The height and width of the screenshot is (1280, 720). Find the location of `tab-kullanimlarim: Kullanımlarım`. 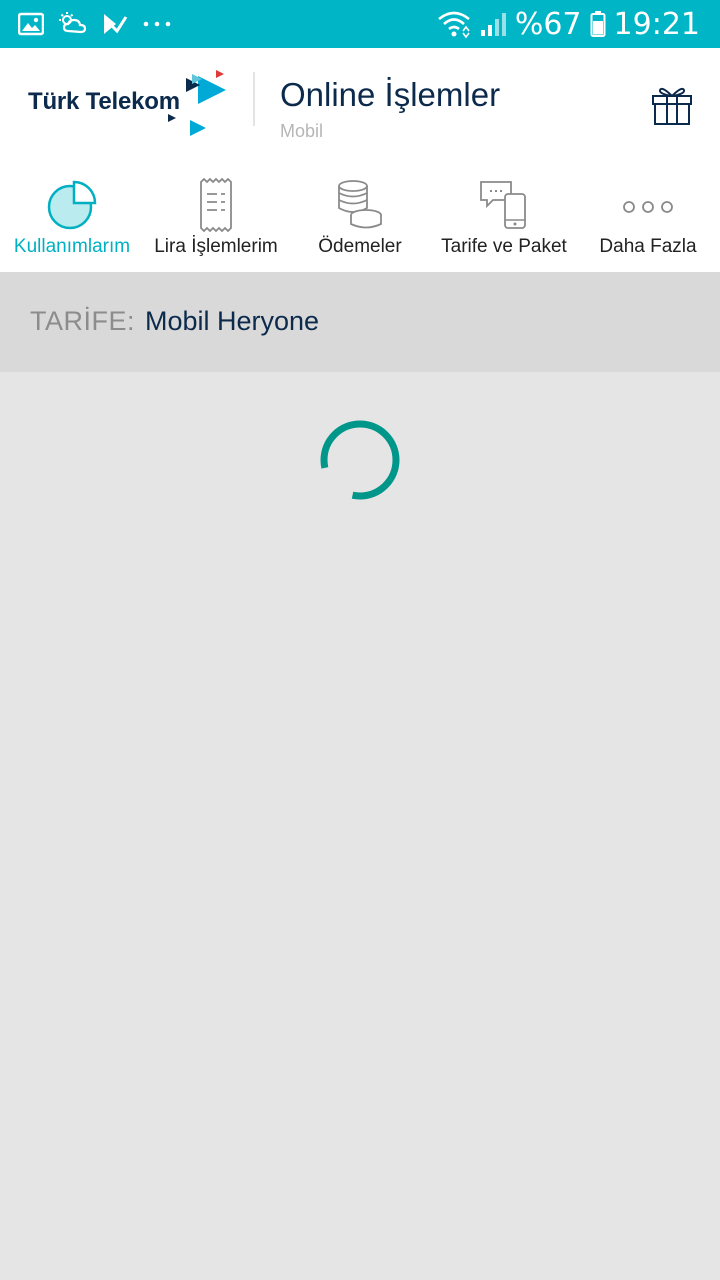

tab-kullanimlarim: Kullanımlarım is located at coordinates (72, 223).